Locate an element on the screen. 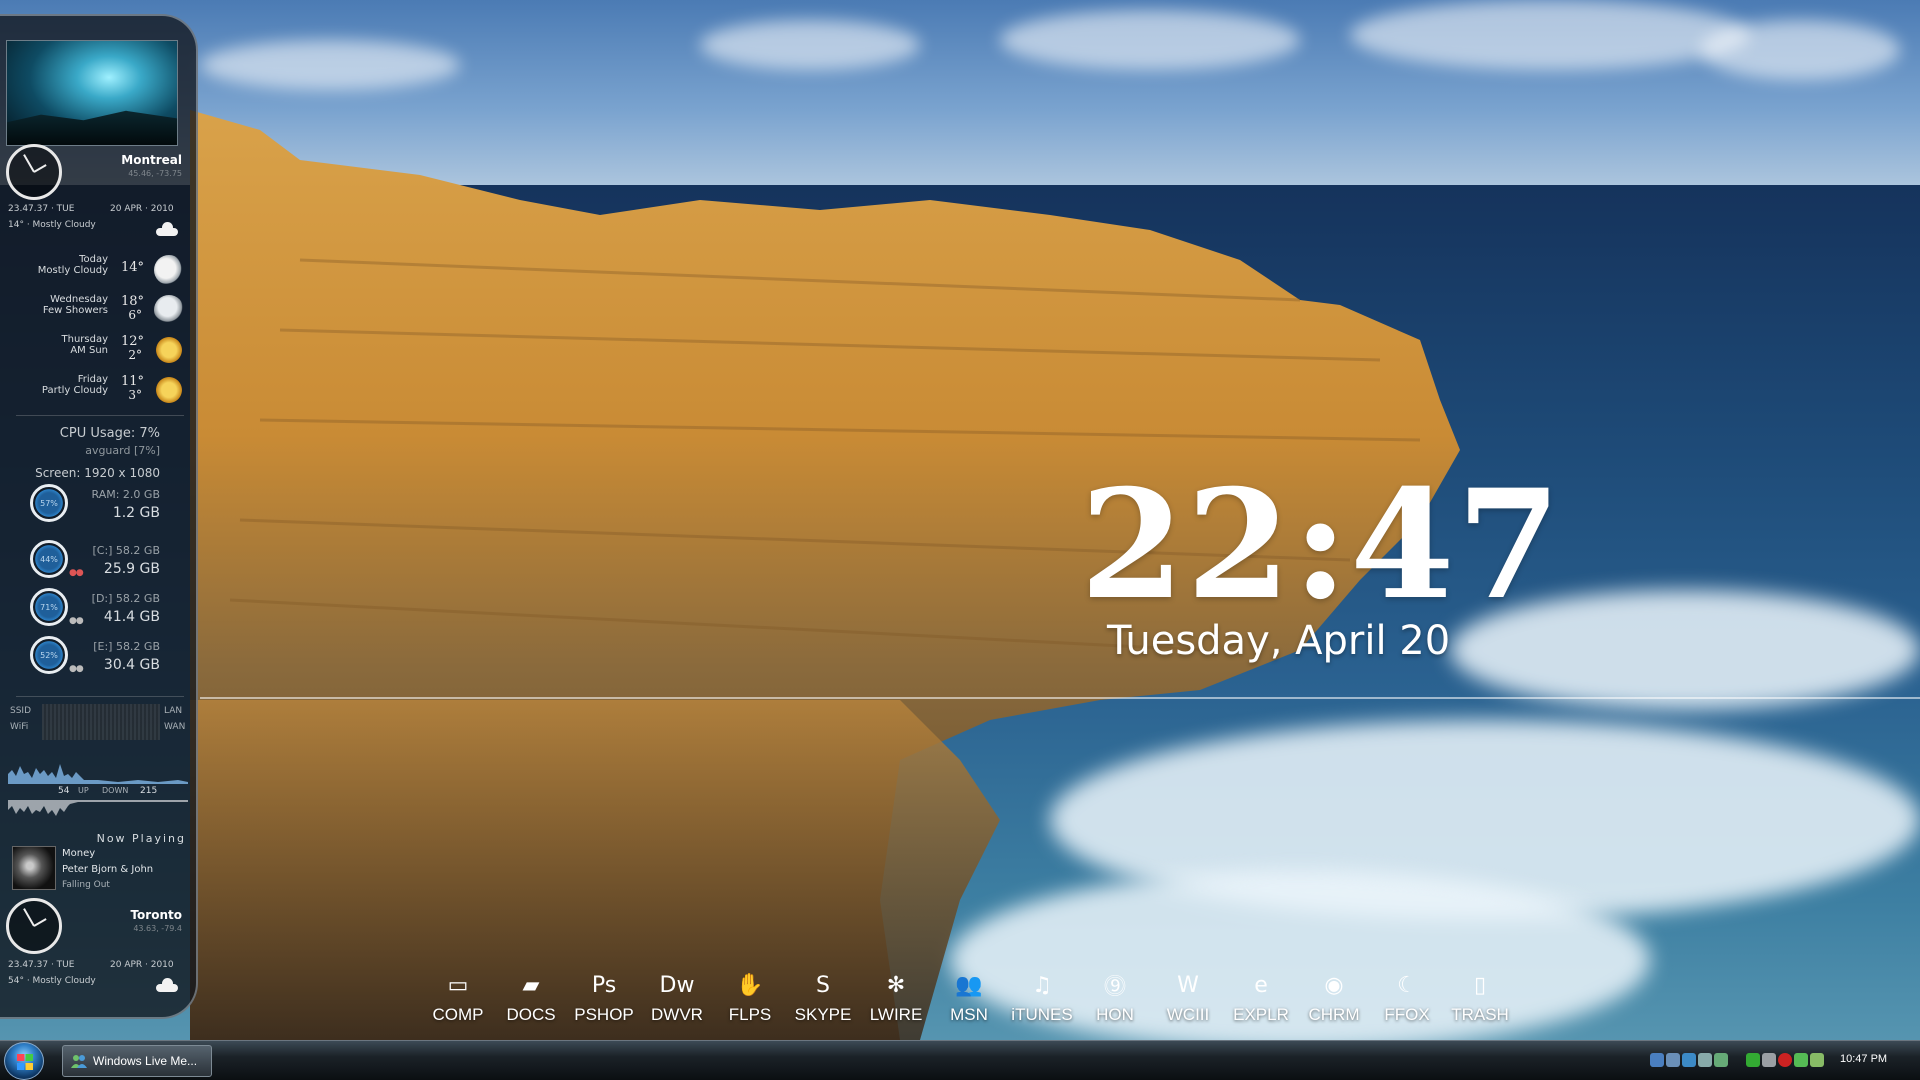  dock-item-label: DWVR is located at coordinates (677, 1014).